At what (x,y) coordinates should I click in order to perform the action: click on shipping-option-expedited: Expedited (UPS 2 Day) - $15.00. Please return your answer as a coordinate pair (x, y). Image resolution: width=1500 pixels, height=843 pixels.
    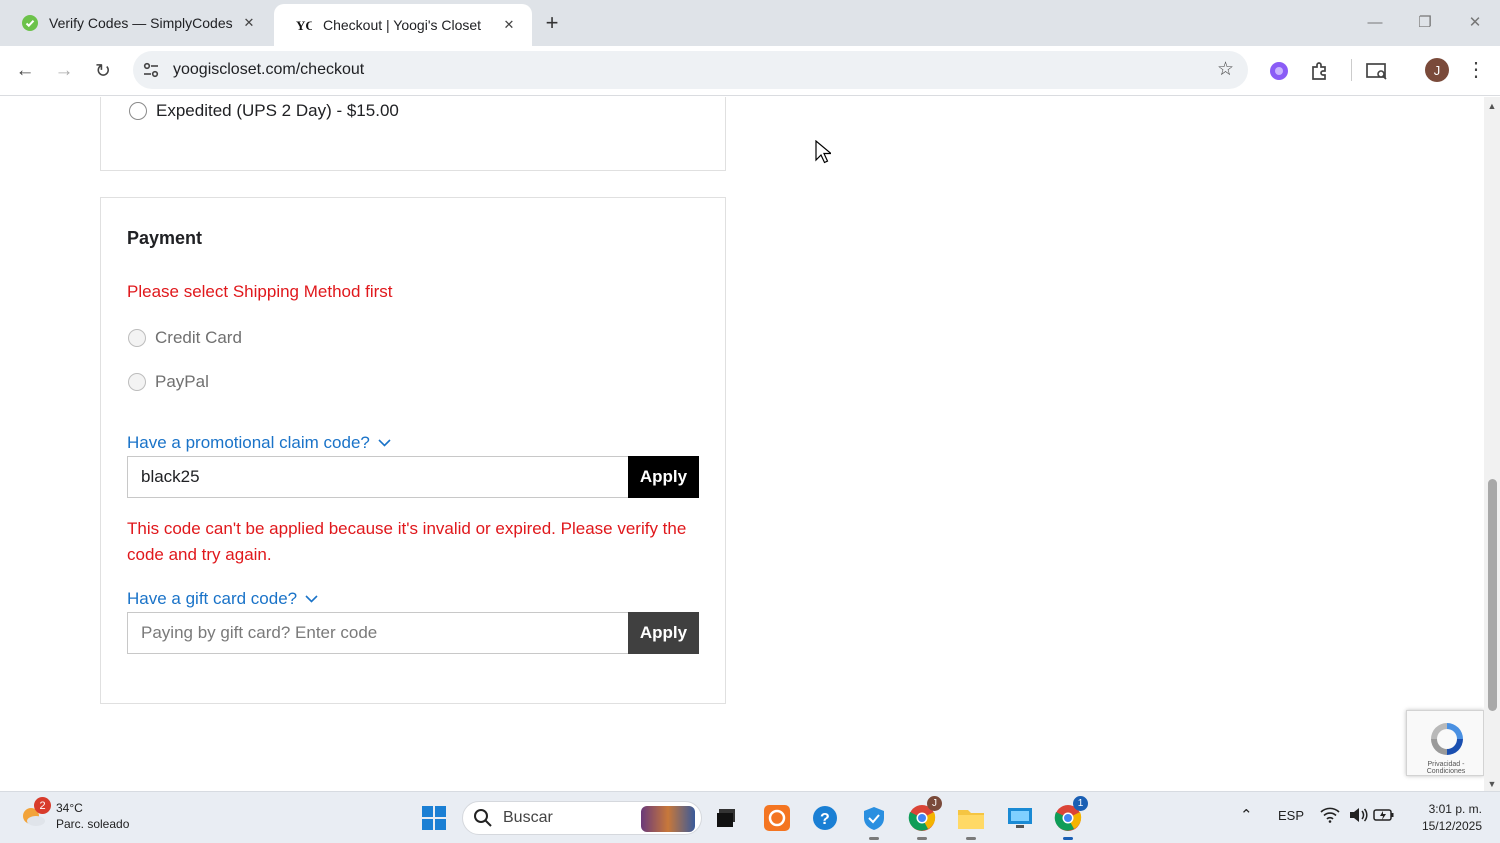
    Looking at the image, I should click on (264, 111).